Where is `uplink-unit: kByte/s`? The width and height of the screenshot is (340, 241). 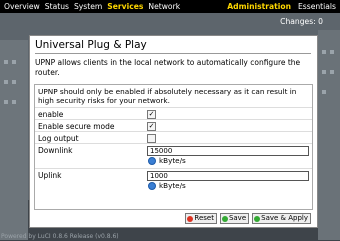
uplink-unit: kByte/s is located at coordinates (172, 185).